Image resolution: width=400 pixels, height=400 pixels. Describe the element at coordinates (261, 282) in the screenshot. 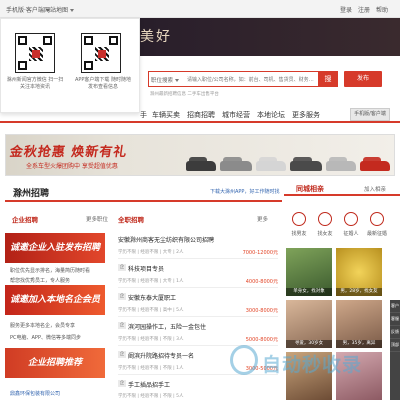

I see `job-salary: 4000-8000元` at that location.